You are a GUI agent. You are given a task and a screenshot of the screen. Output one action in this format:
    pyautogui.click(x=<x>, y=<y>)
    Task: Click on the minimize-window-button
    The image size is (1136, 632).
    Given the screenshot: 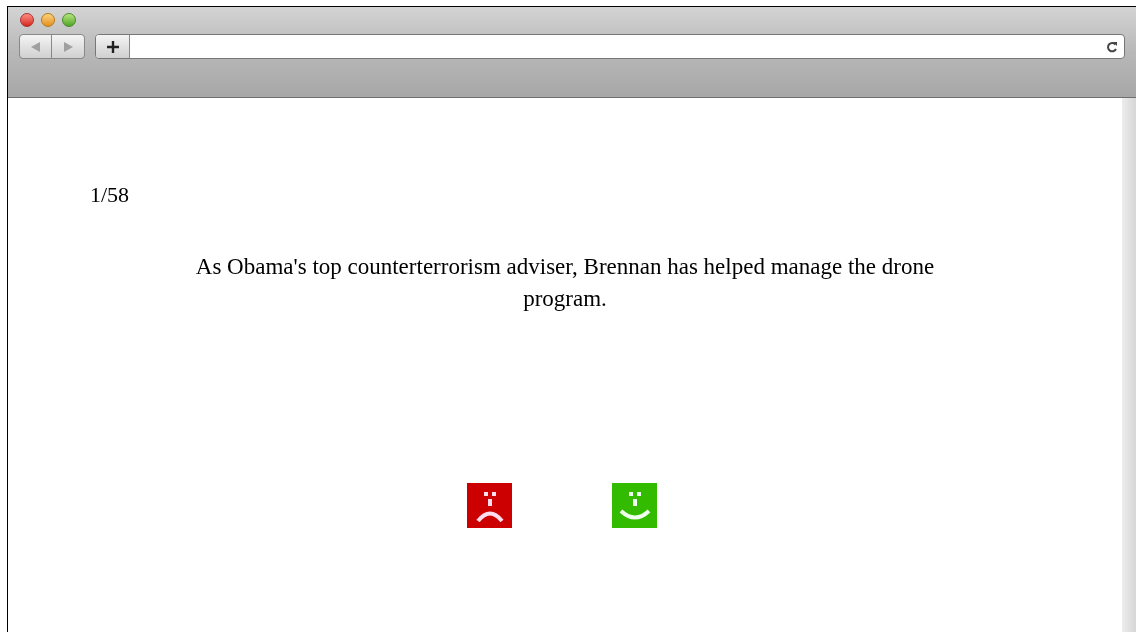 What is the action you would take?
    pyautogui.click(x=48, y=20)
    